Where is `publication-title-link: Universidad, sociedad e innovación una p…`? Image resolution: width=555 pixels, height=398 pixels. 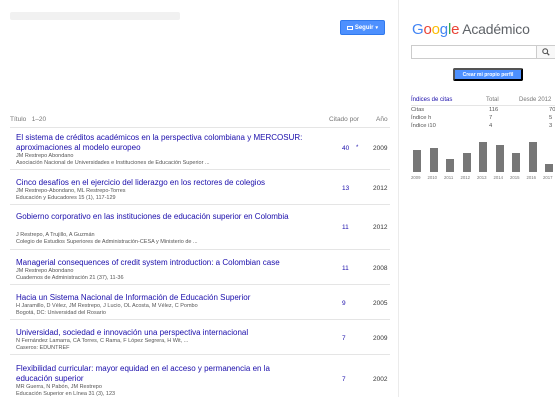 publication-title-link: Universidad, sociedad e innovación una p… is located at coordinates (161, 333).